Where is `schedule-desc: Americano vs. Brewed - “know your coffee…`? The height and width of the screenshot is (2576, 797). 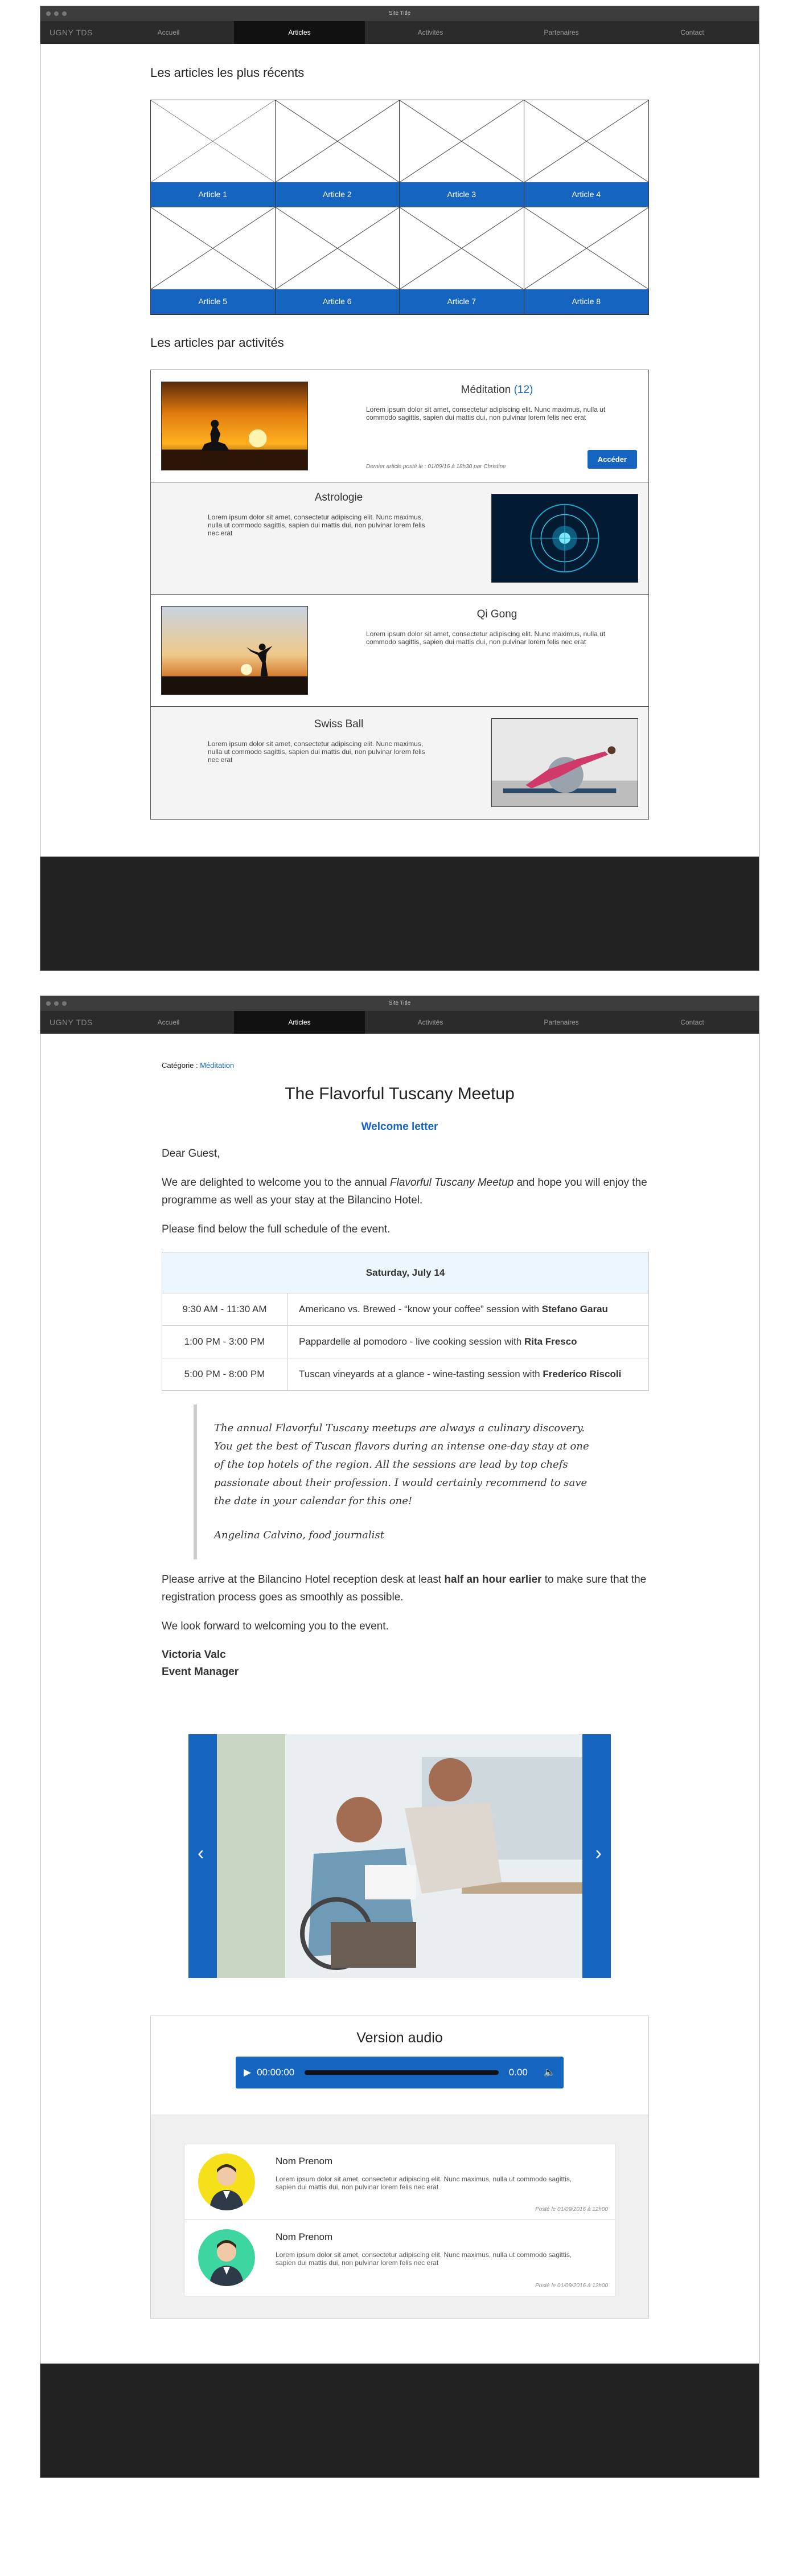
schedule-desc: Americano vs. Brewed - “know your coffee… is located at coordinates (468, 1309).